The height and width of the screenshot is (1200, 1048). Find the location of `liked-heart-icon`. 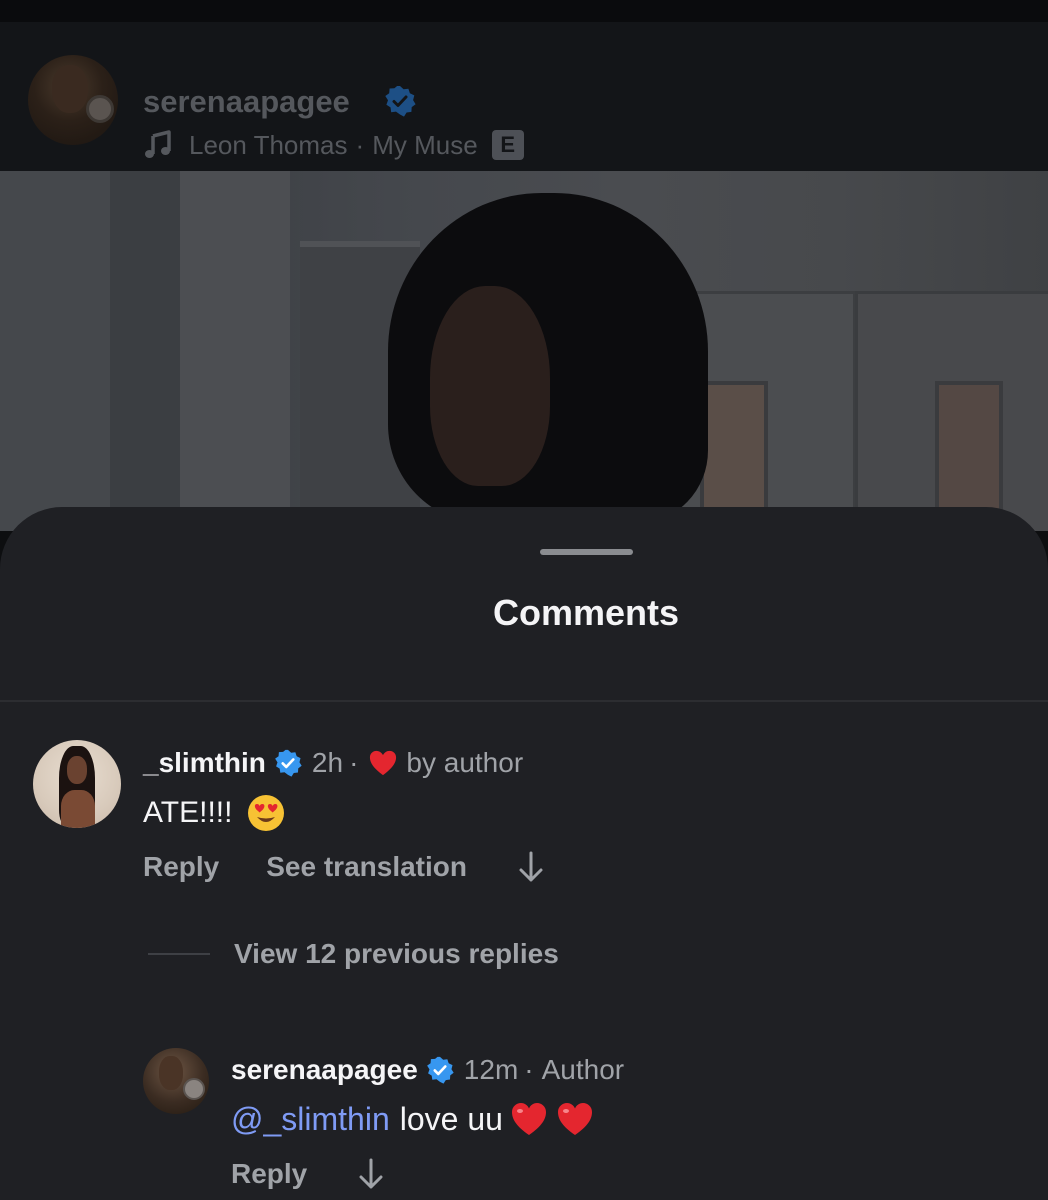

liked-heart-icon is located at coordinates (383, 763).